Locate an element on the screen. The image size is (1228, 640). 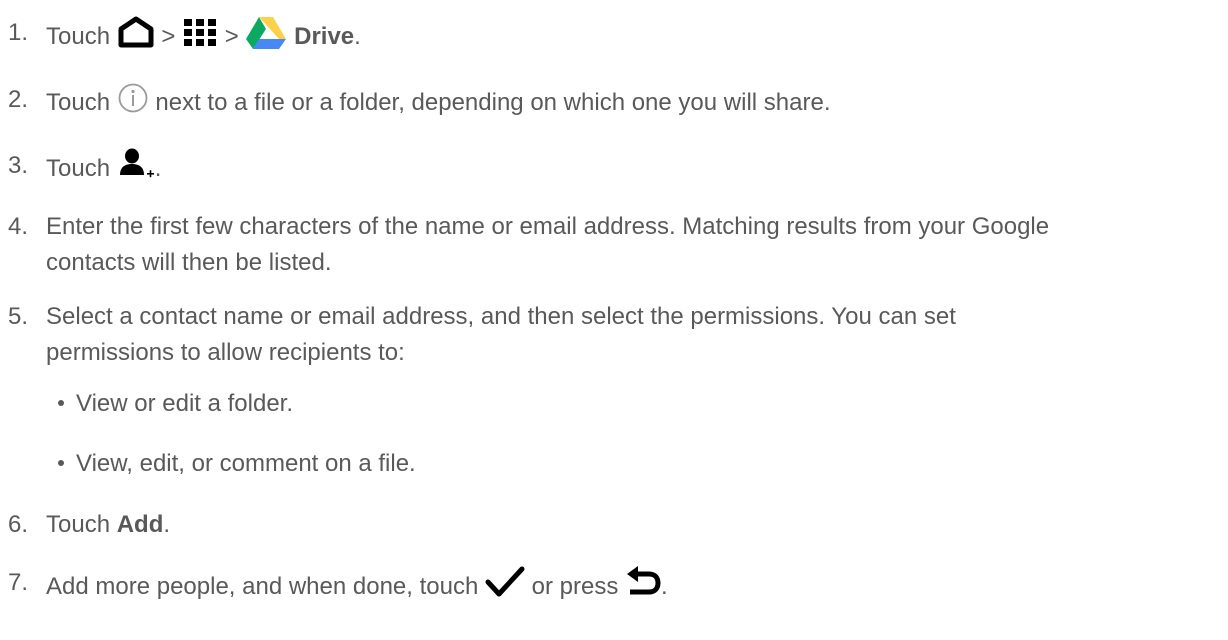
info-circle-icon is located at coordinates (133, 103).